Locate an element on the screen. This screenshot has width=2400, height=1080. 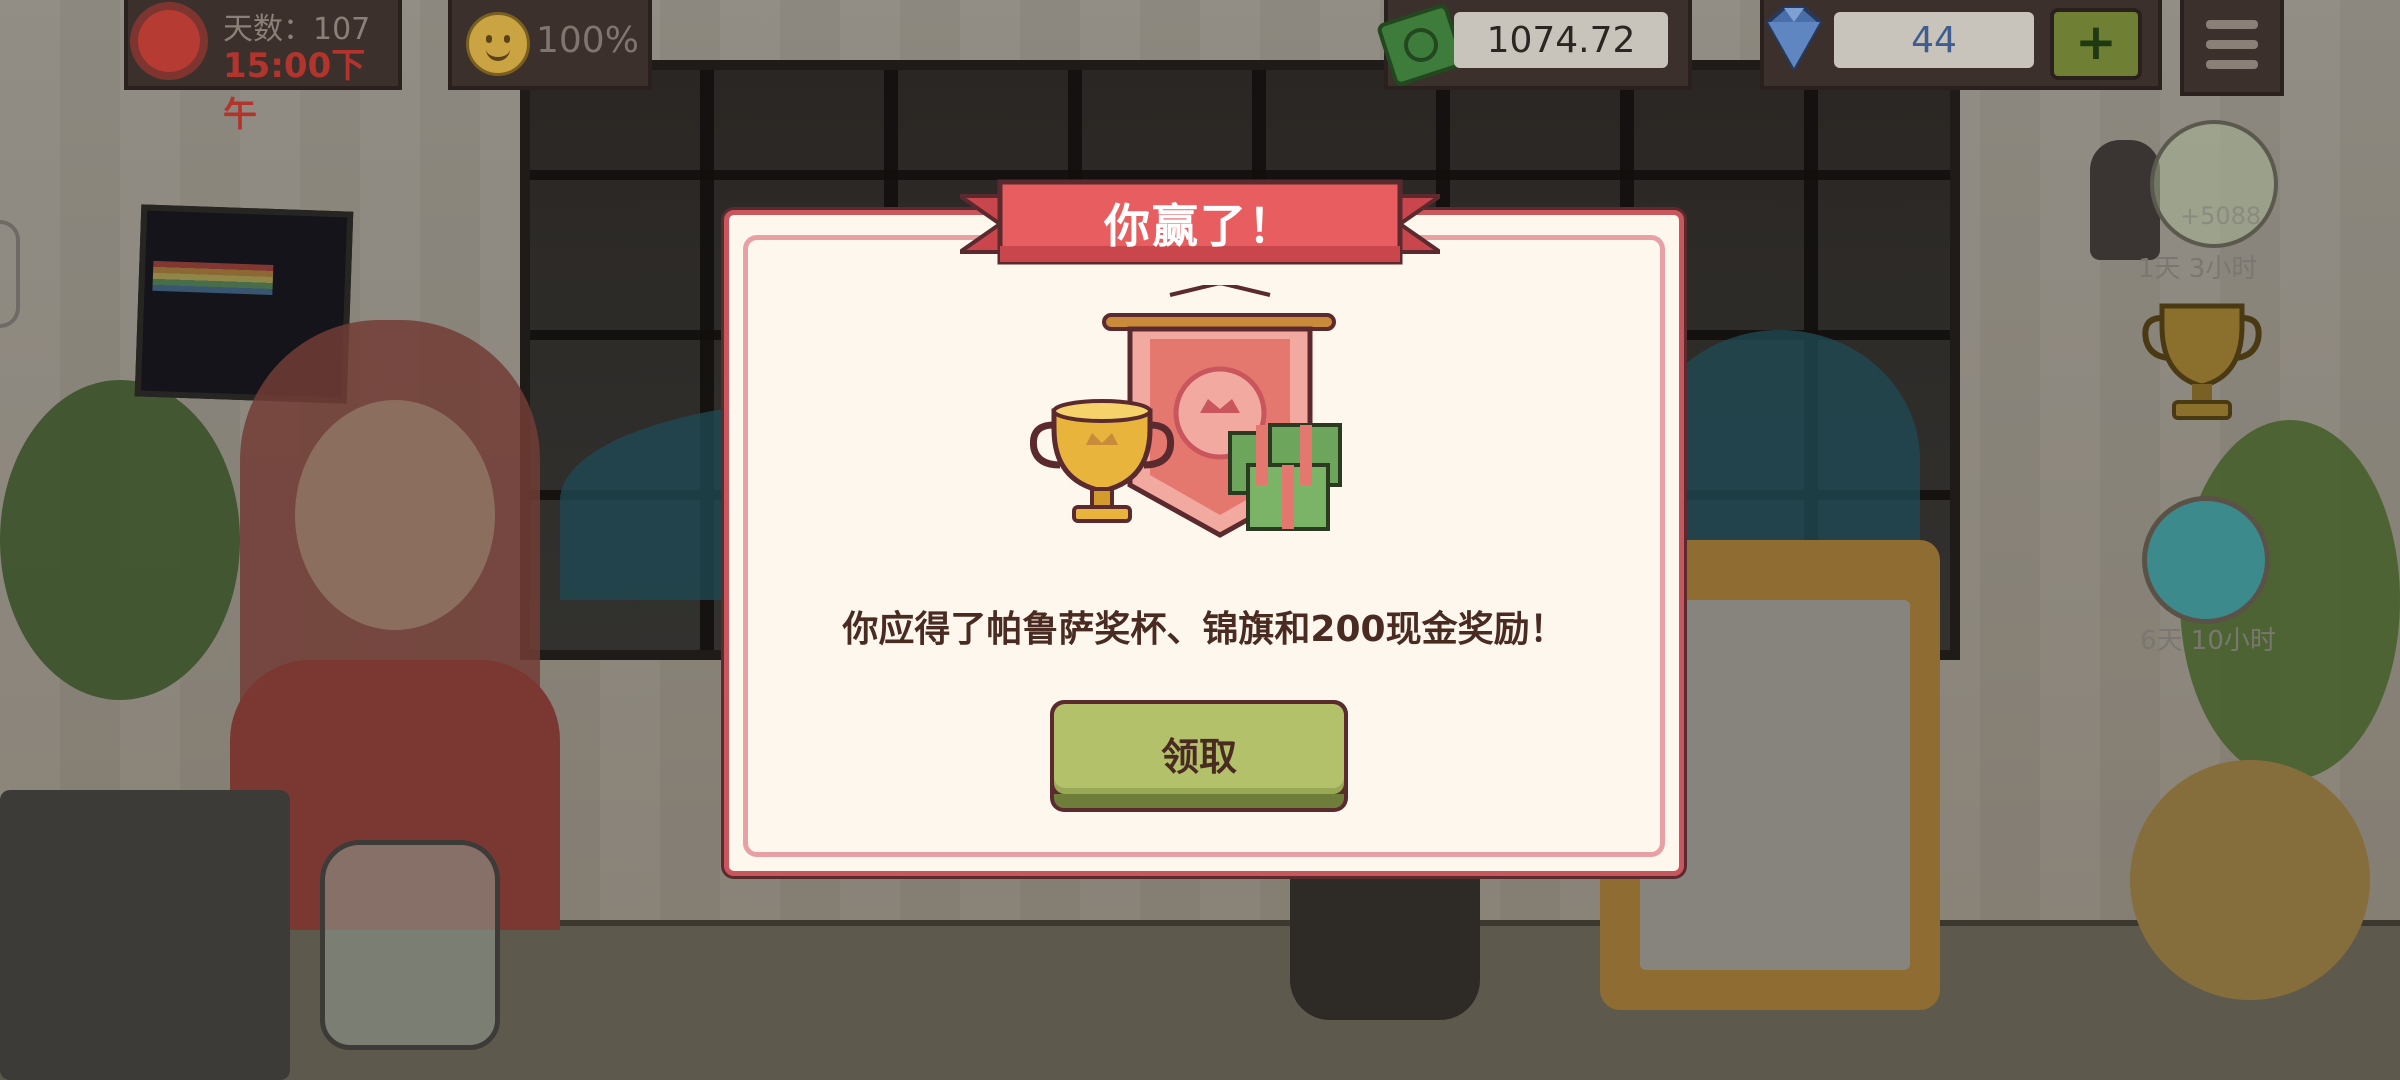
money-stack-icon is located at coordinates (1285, 477).